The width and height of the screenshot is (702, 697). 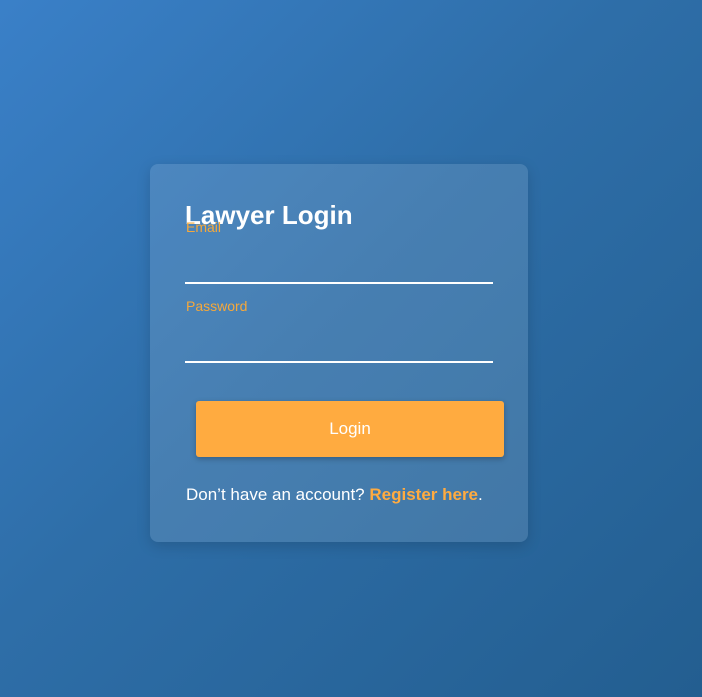 I want to click on password-field, so click(x=339, y=348).